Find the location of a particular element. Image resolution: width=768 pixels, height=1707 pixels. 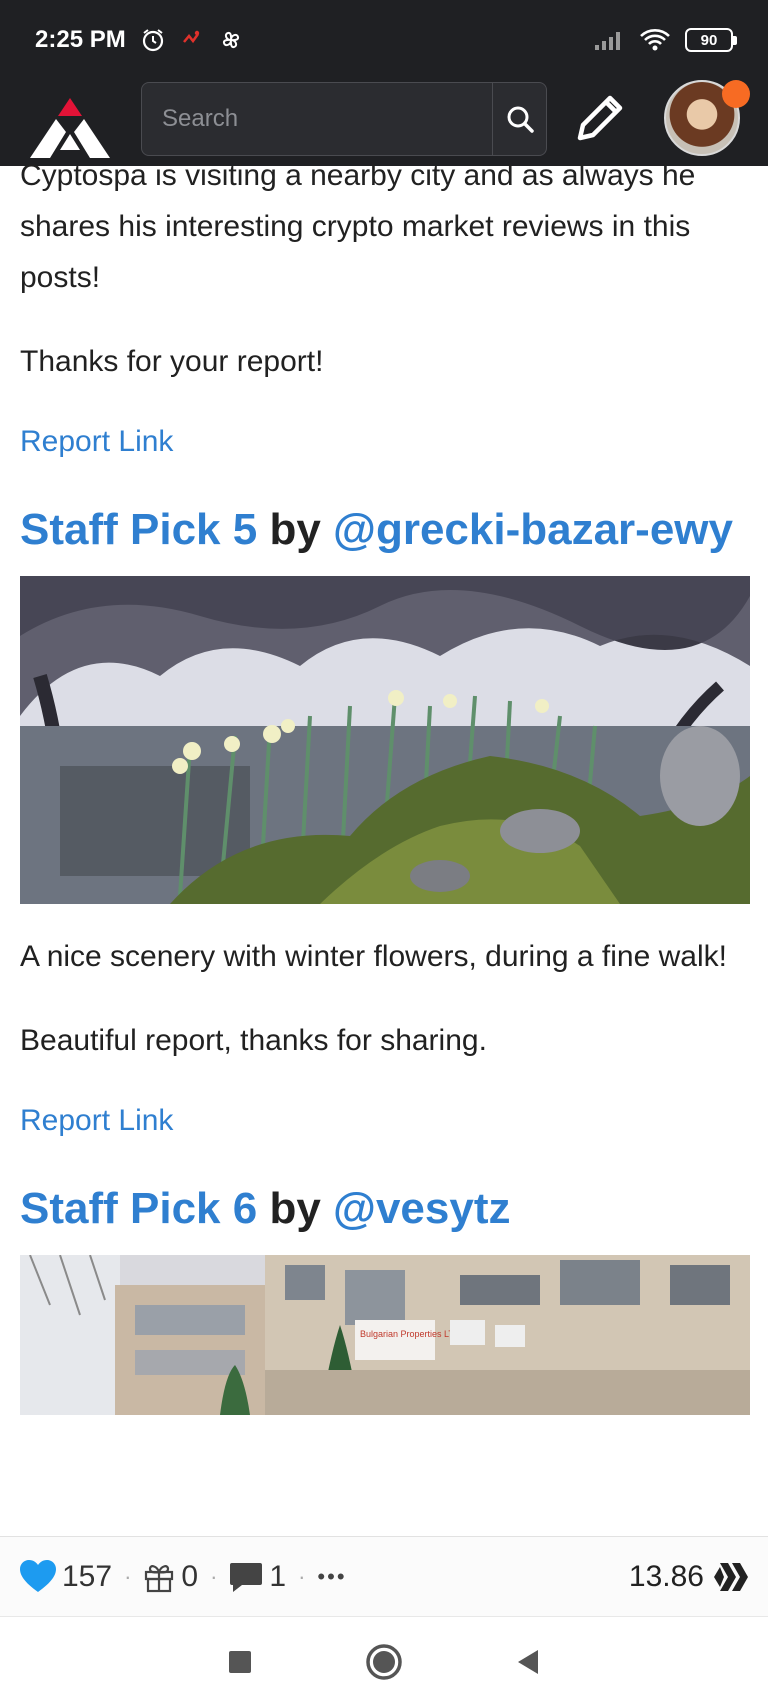

battery-level: 90 is located at coordinates (709, 40).